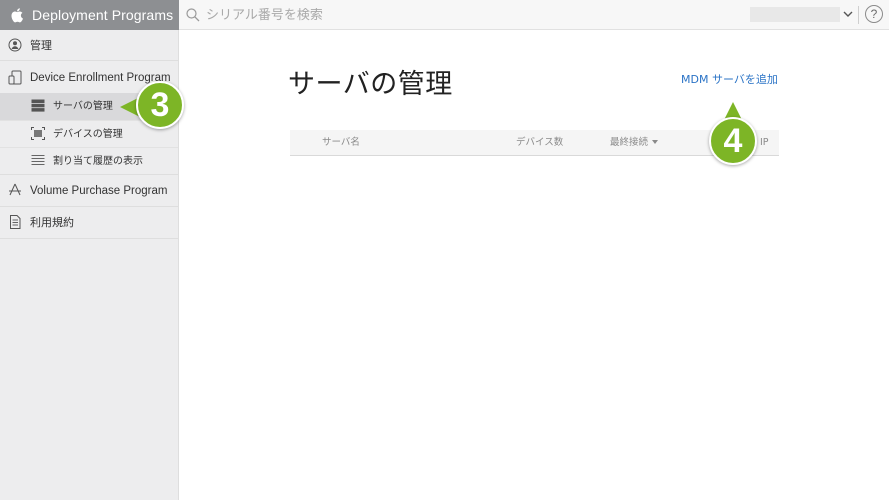 The image size is (889, 500). I want to click on sidebar-item-terms: 利用規約, so click(89, 223).